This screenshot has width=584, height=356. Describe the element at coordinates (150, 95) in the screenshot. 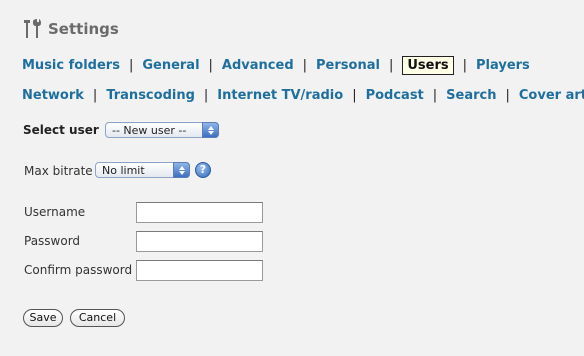

I see `tab-transcoding: Transcoding` at that location.